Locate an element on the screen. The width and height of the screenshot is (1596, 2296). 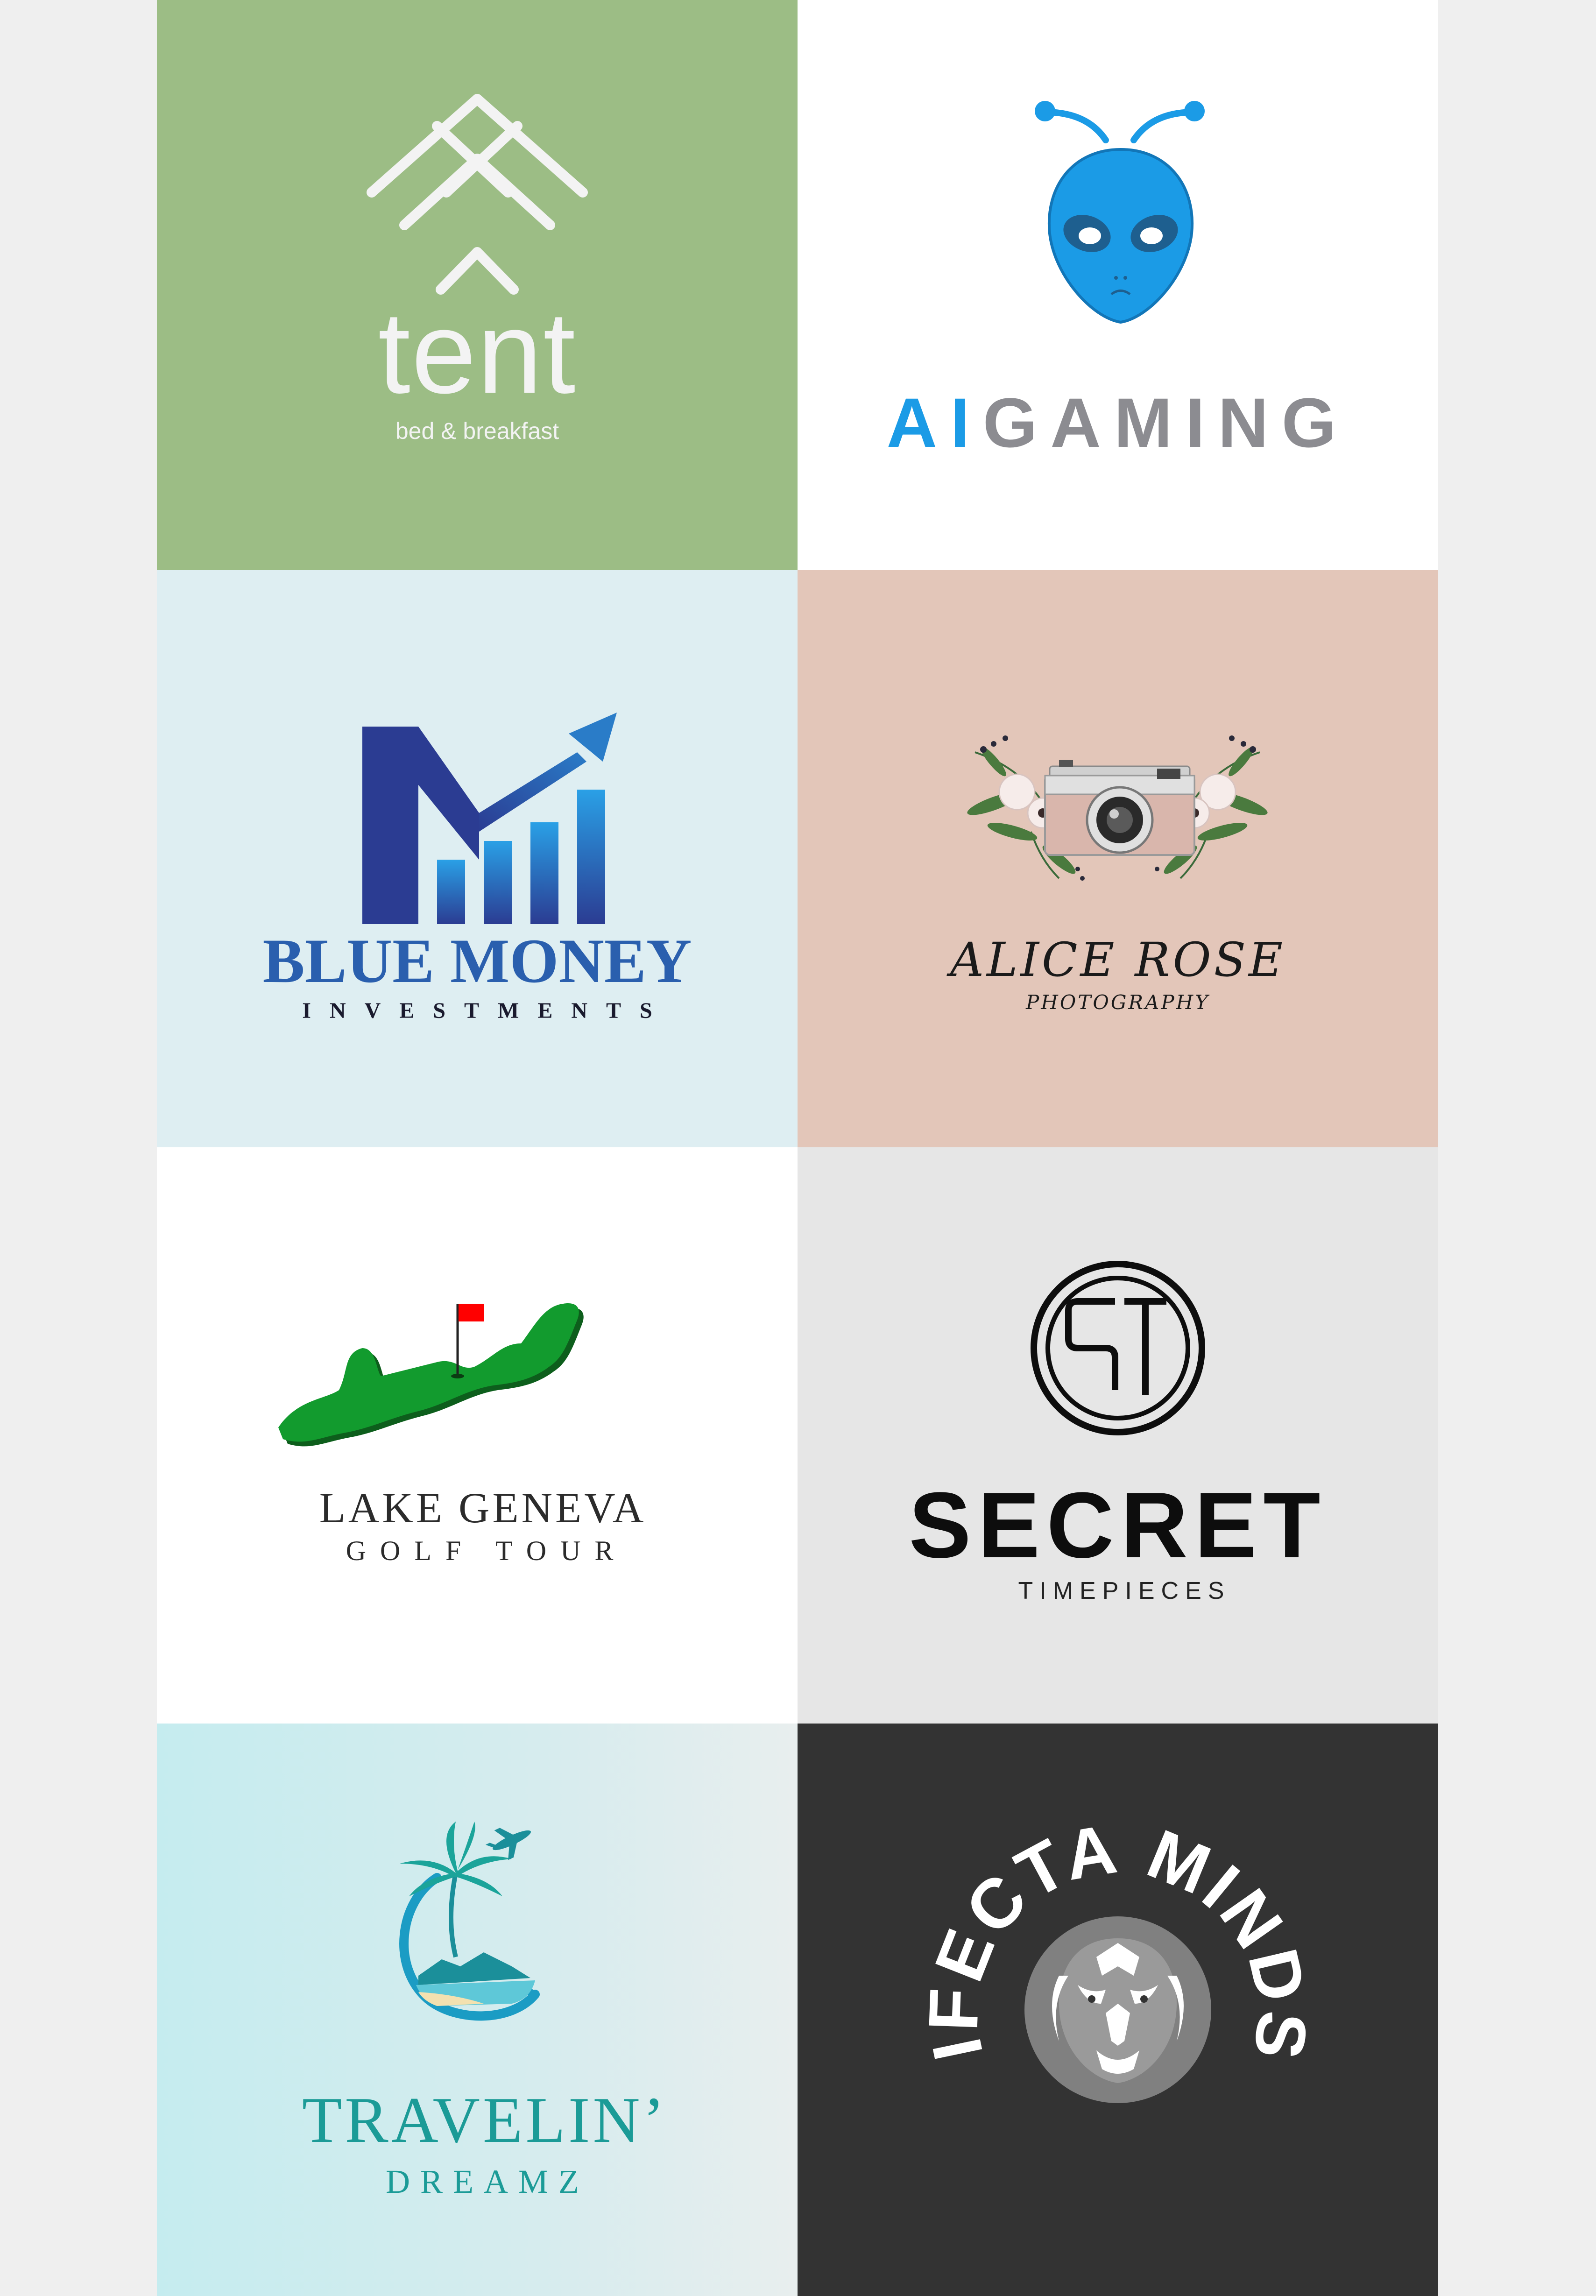
camera-with-flowers-icon is located at coordinates (1117, 808).